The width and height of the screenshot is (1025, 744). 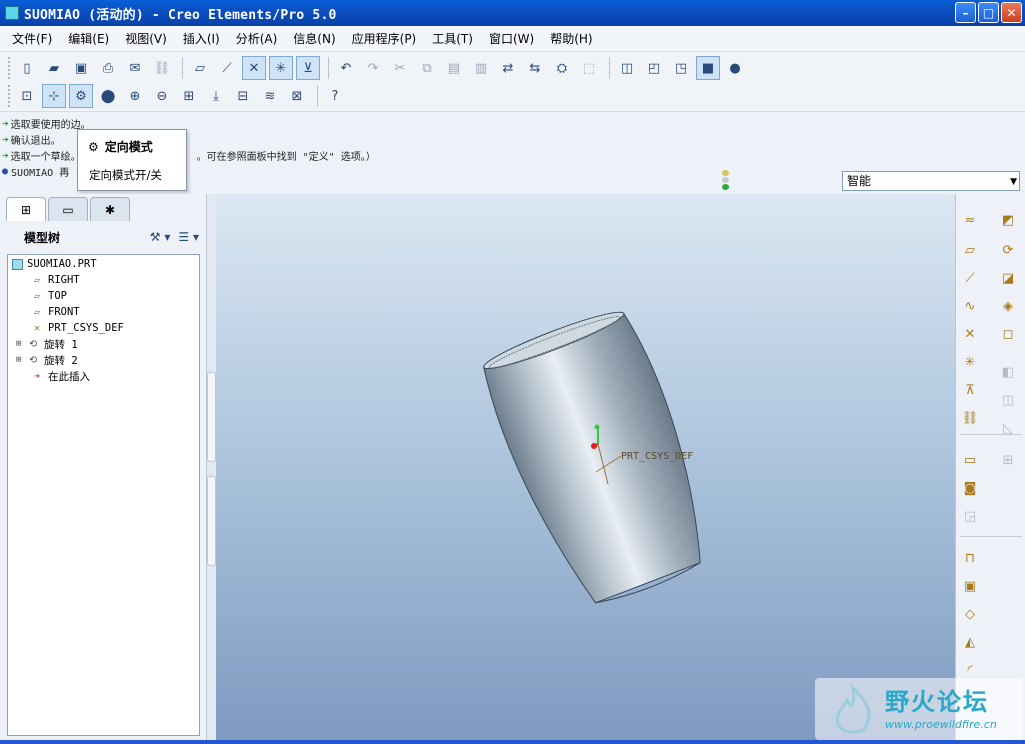 I want to click on close-button: ✕, so click(x=1011, y=12).